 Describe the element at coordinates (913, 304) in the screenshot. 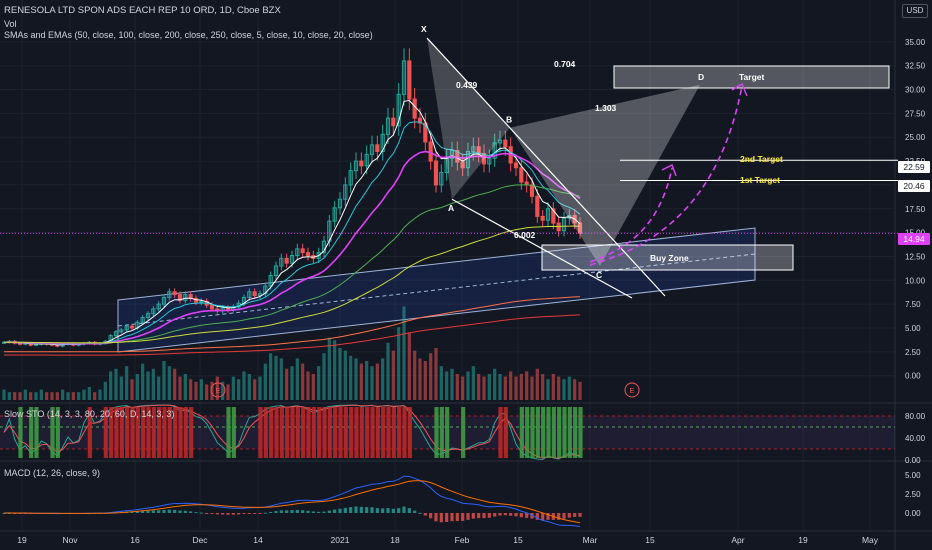

I see `price-tick-label: 7.50` at that location.